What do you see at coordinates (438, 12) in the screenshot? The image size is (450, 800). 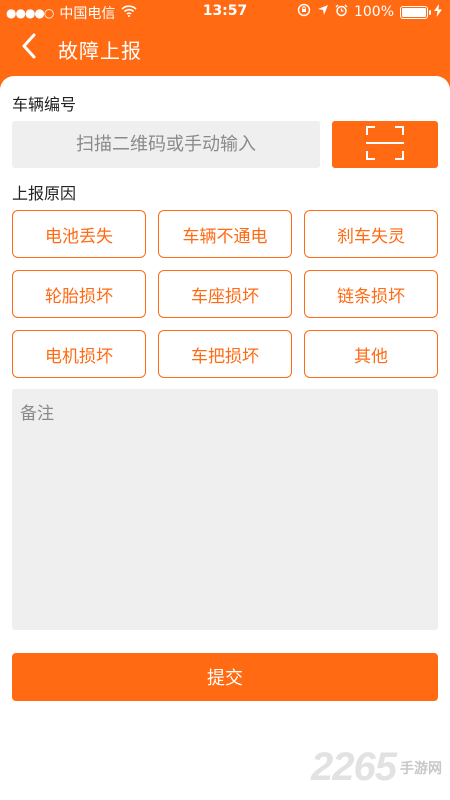 I see `charging-icon` at bounding box center [438, 12].